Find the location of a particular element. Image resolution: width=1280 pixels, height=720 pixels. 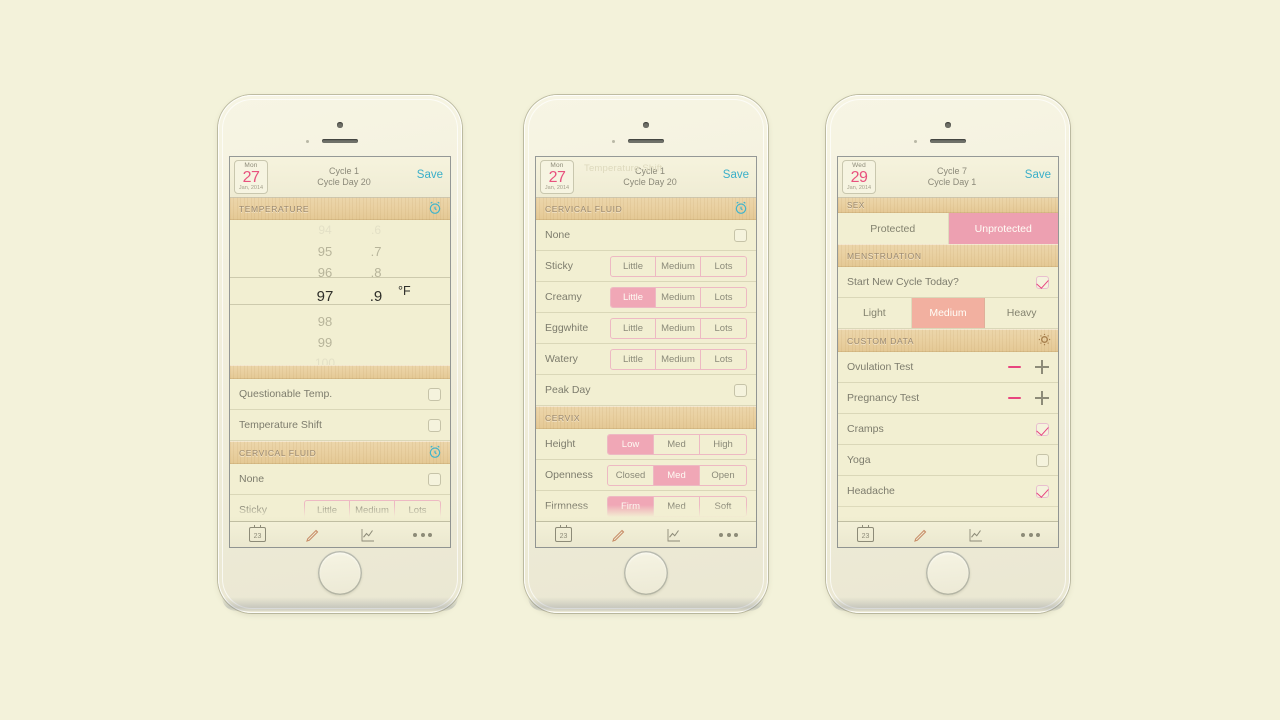

segmented-control-flow: Light Medium Heavy is located at coordinates (948, 313).